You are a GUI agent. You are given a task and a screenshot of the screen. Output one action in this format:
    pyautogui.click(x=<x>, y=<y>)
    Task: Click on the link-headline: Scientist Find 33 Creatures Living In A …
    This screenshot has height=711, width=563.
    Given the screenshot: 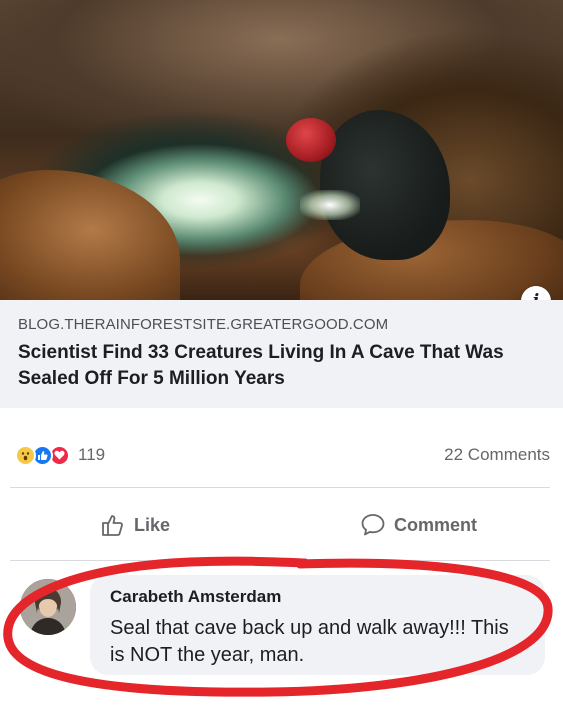 What is the action you would take?
    pyautogui.click(x=281, y=366)
    